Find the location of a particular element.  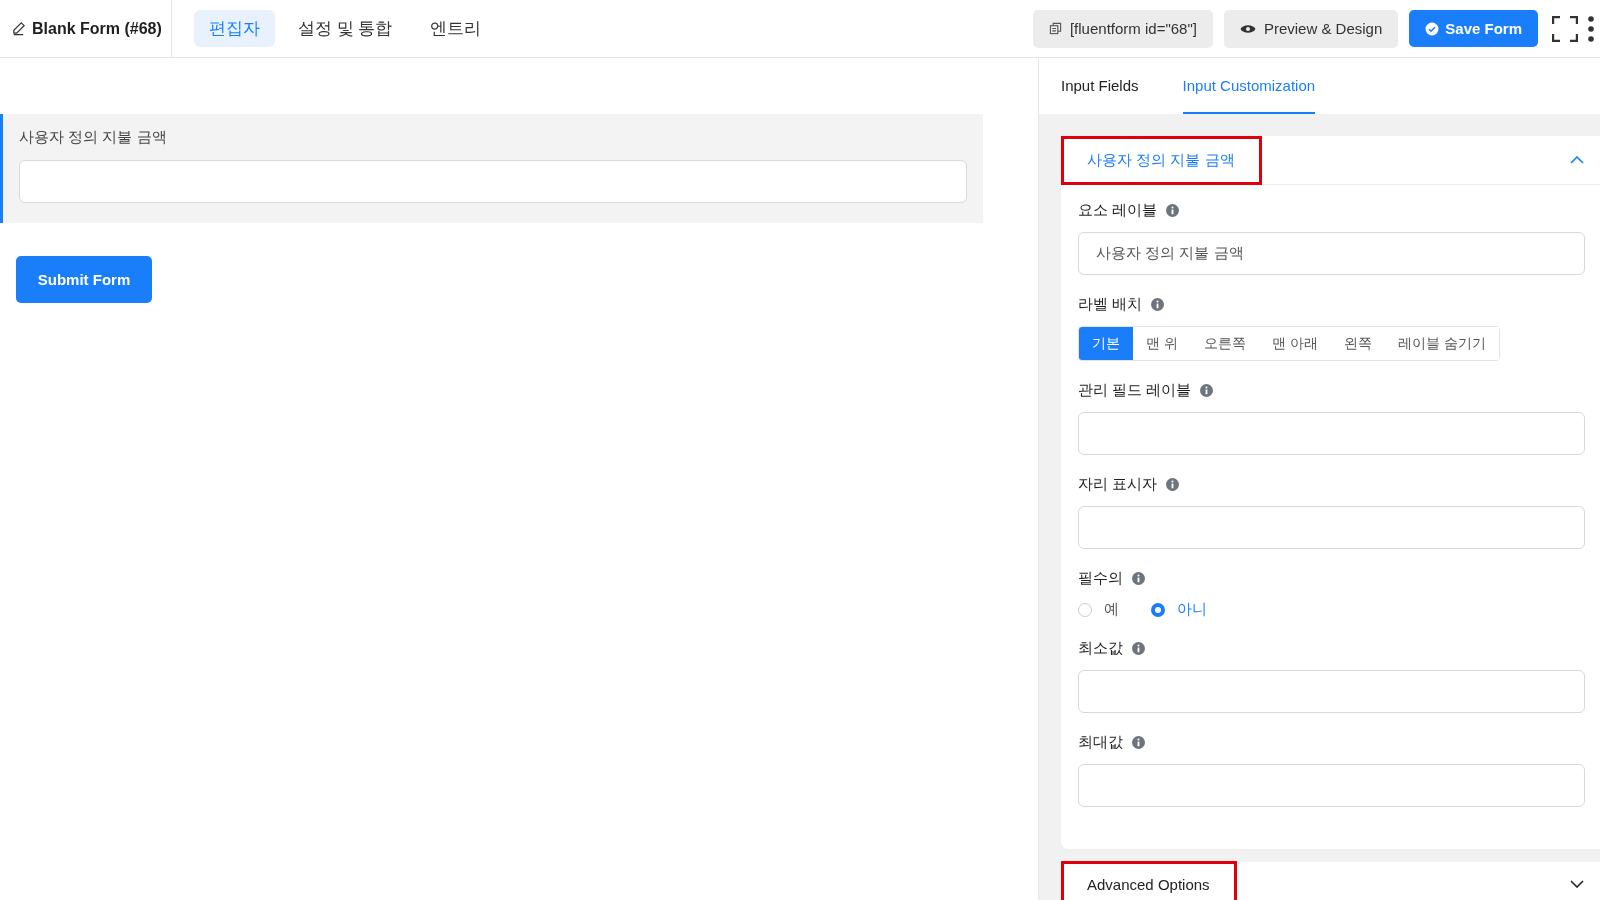

setting-label: 라벨 배치 is located at coordinates (1110, 304).